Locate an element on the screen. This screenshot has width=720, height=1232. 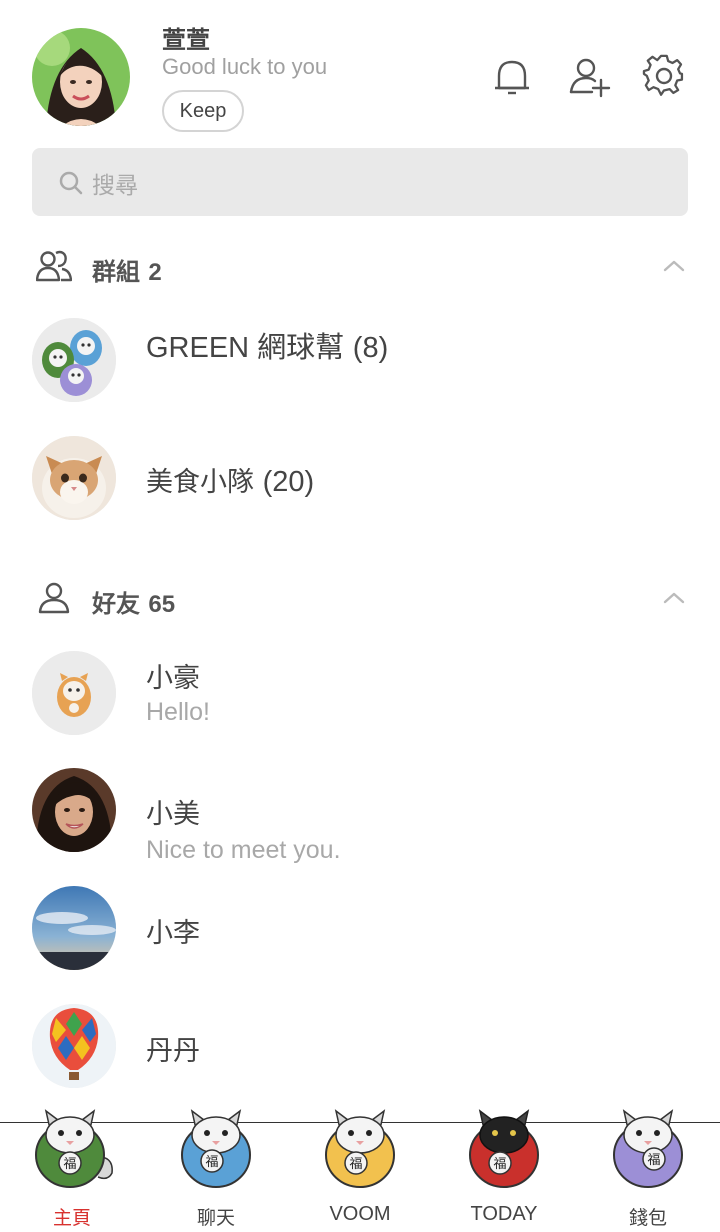
tab-home: 福 主頁 is located at coordinates (72, 1170).